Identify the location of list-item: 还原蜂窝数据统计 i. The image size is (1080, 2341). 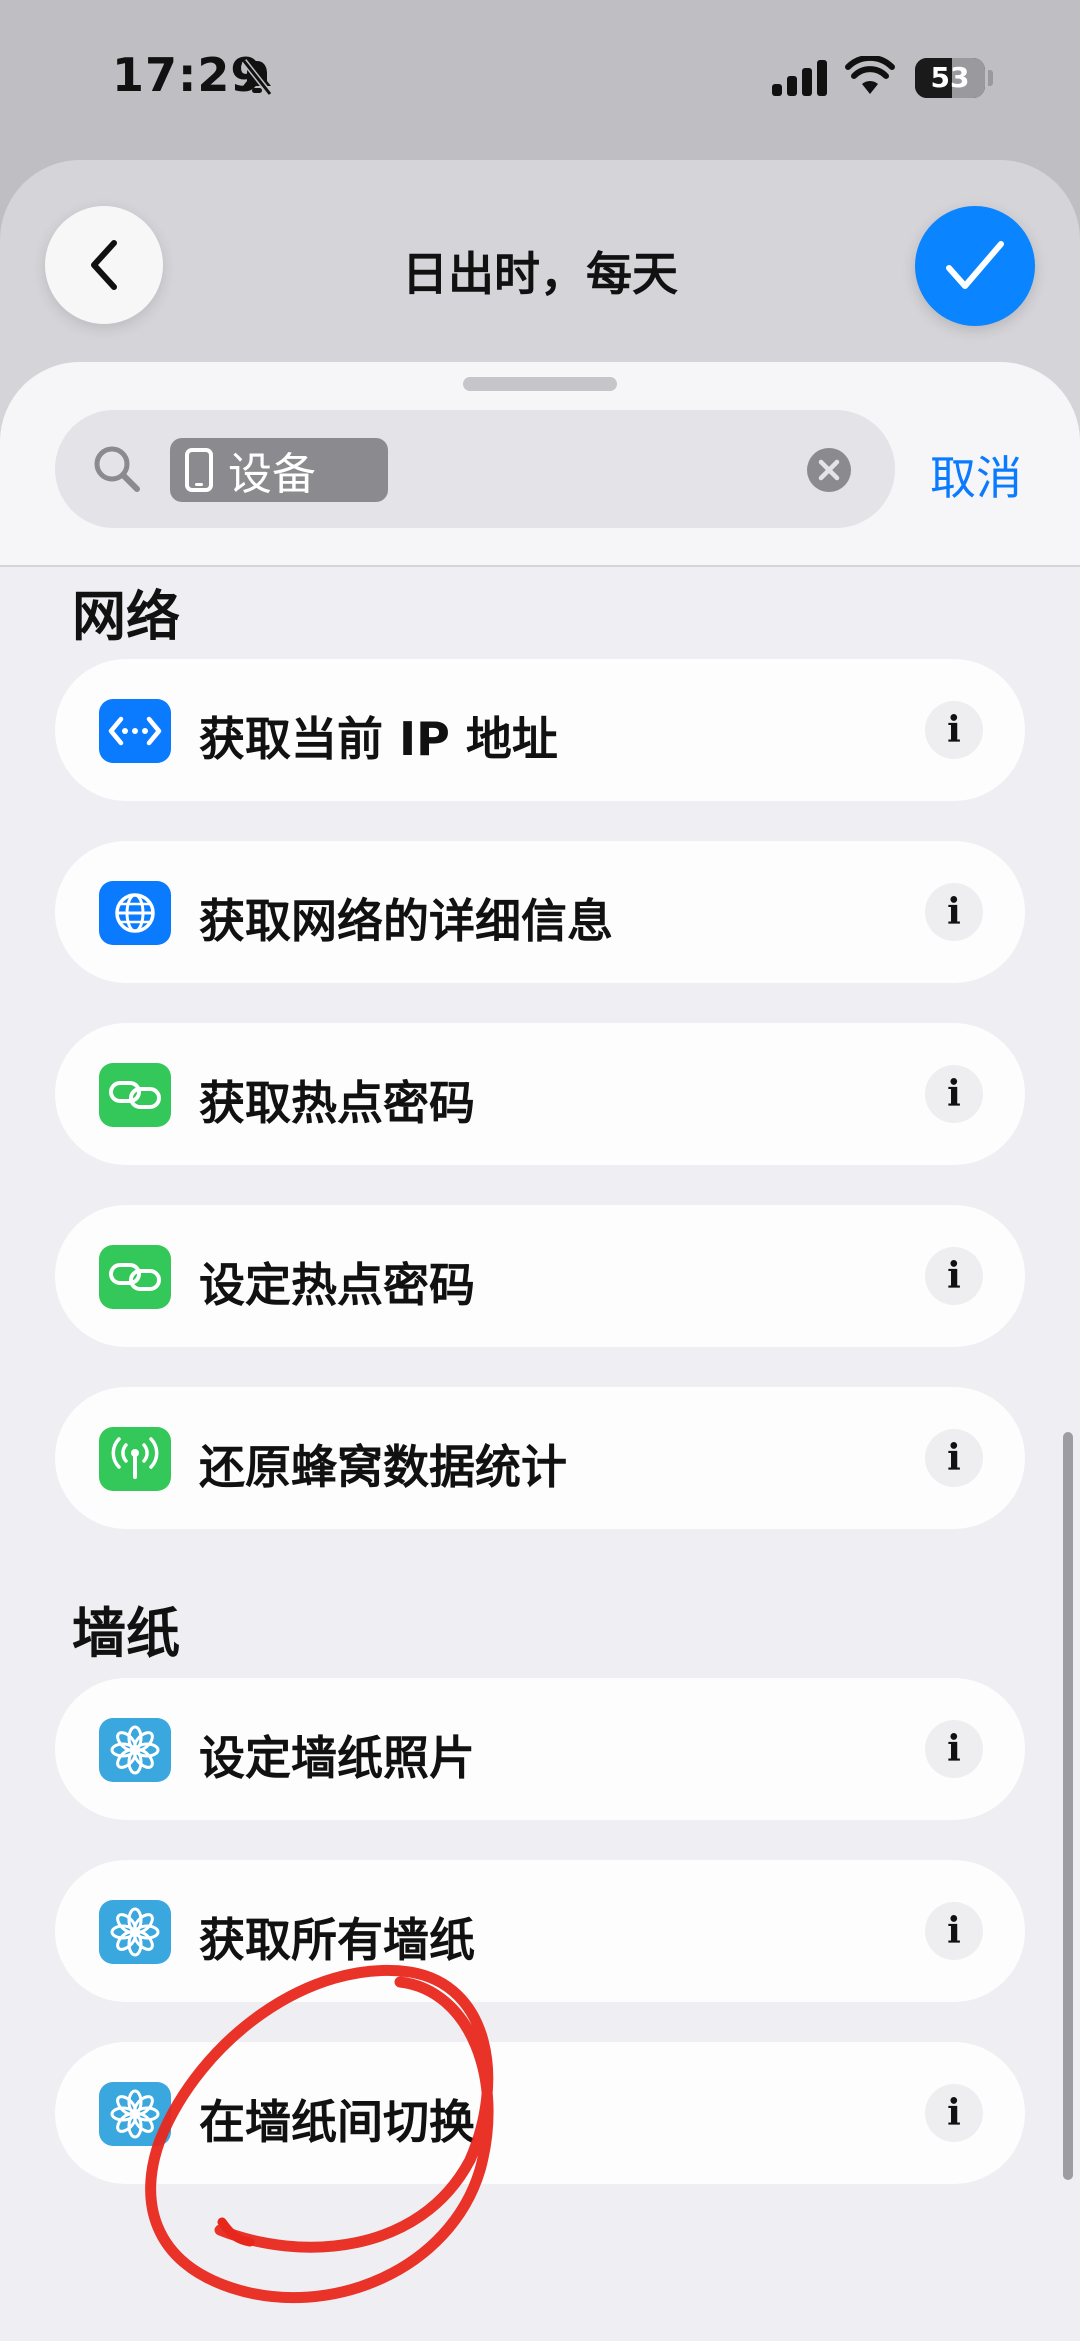
(540, 1458).